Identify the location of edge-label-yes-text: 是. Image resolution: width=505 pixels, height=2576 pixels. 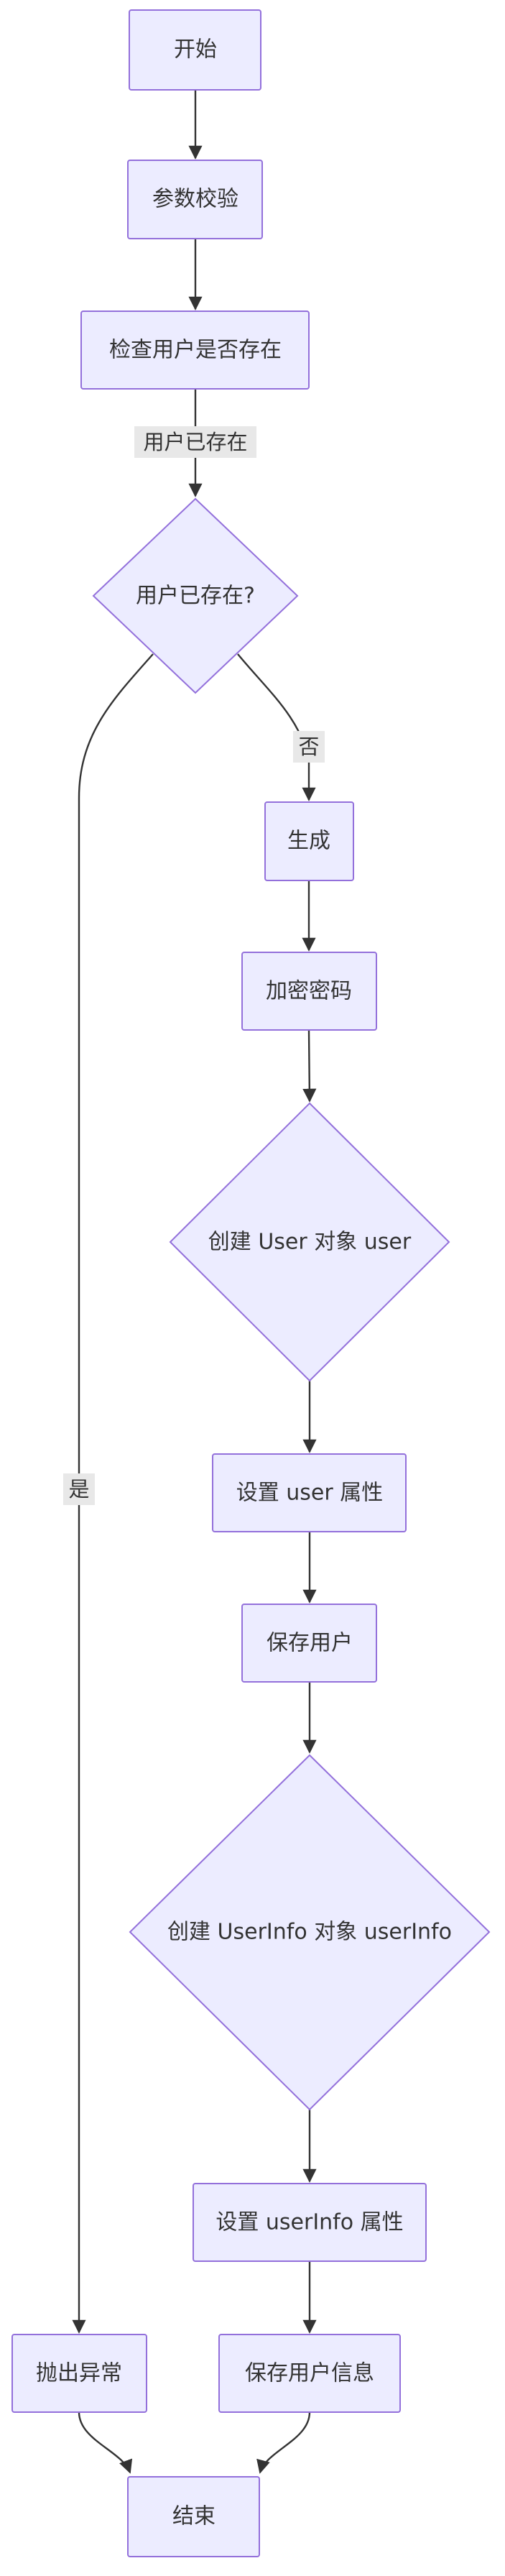
(78, 1489).